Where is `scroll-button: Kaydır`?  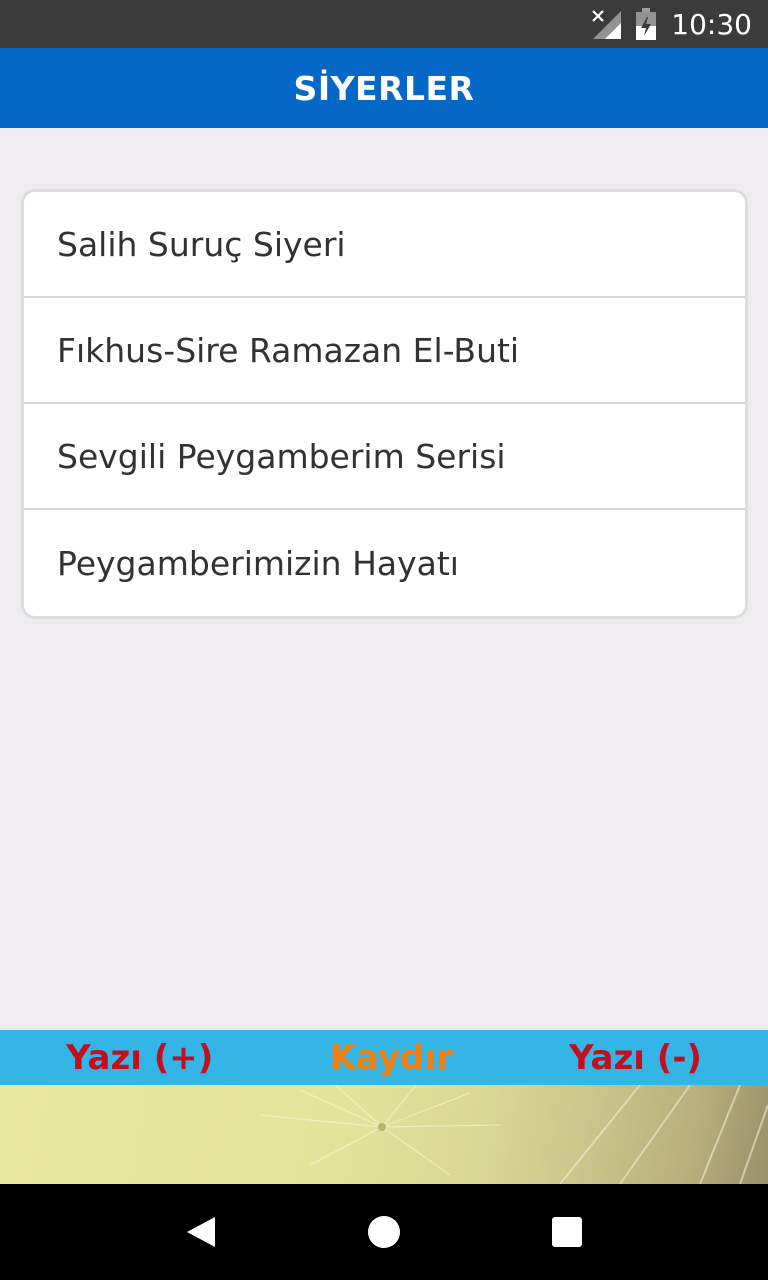
scroll-button: Kaydır is located at coordinates (391, 1058).